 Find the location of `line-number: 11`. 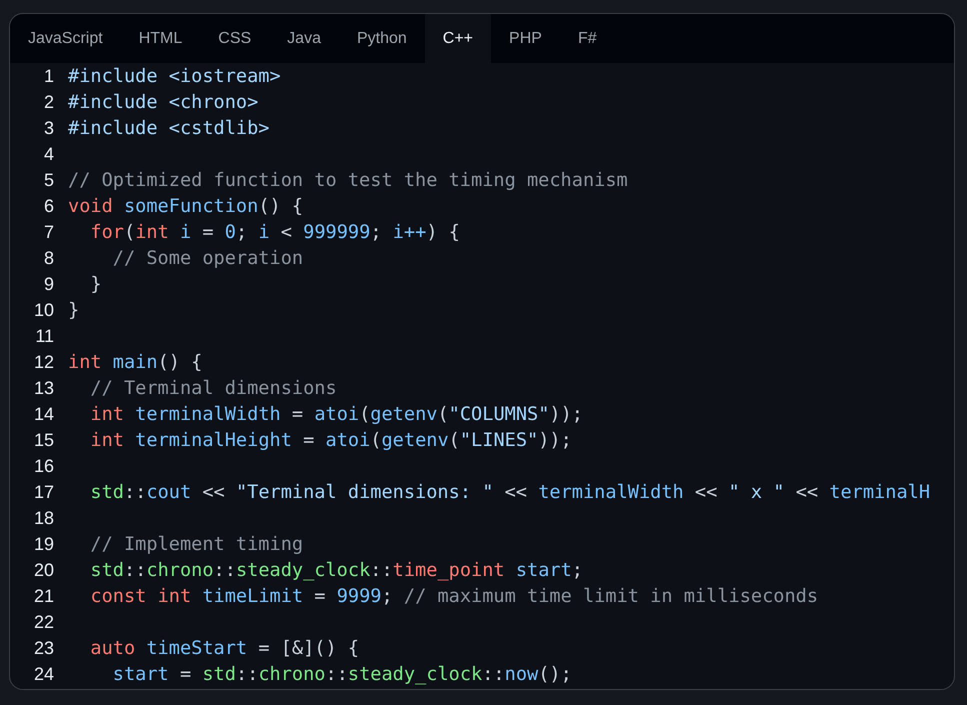

line-number: 11 is located at coordinates (44, 336).